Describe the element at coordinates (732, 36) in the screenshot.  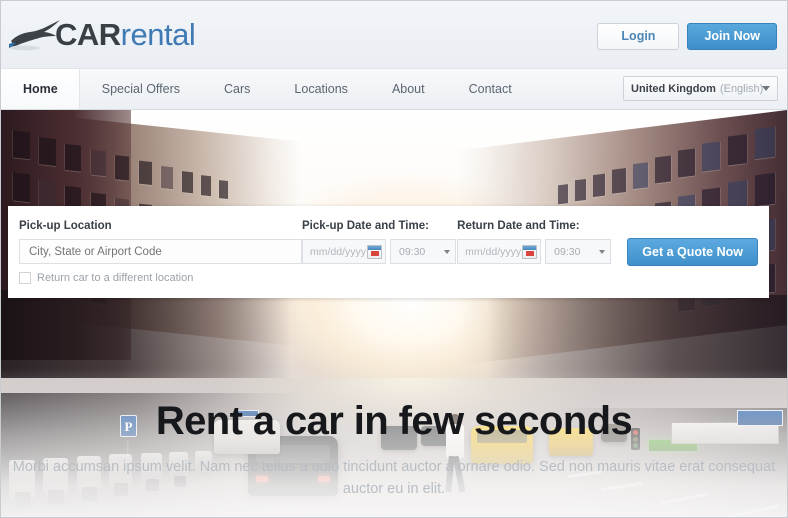
I see `join-now-button: Join Now` at that location.